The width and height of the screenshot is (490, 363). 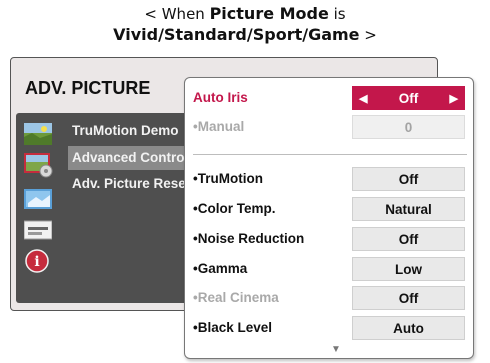 What do you see at coordinates (249, 238) in the screenshot?
I see `setting-label: •Noise Reduction` at bounding box center [249, 238].